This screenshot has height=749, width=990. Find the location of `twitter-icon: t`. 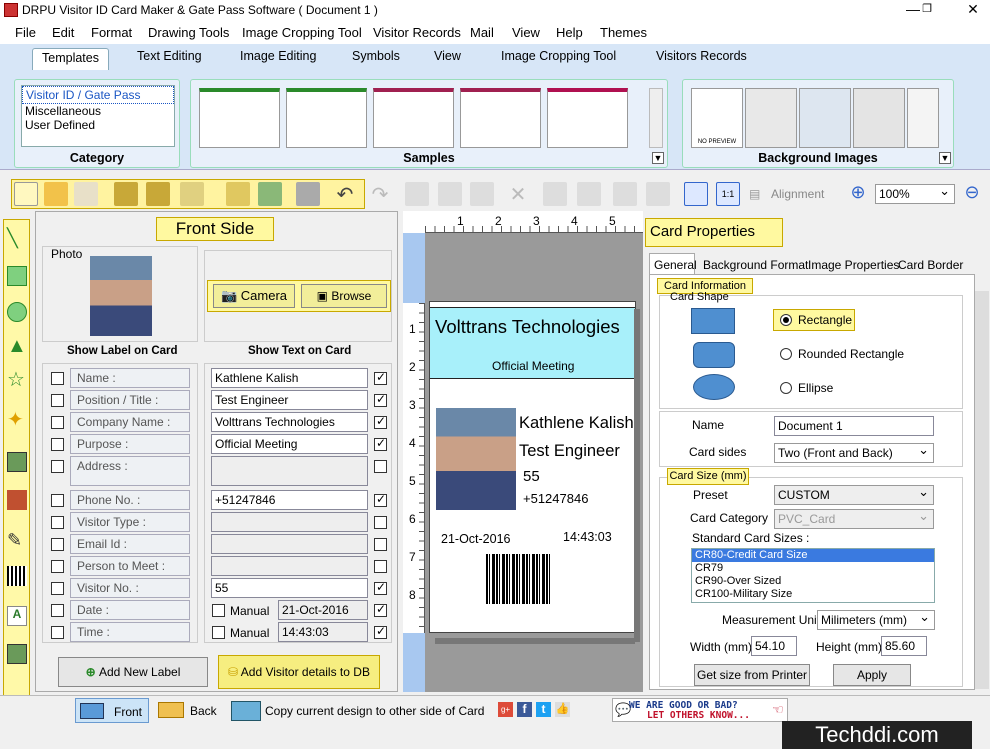

twitter-icon: t is located at coordinates (543, 709).